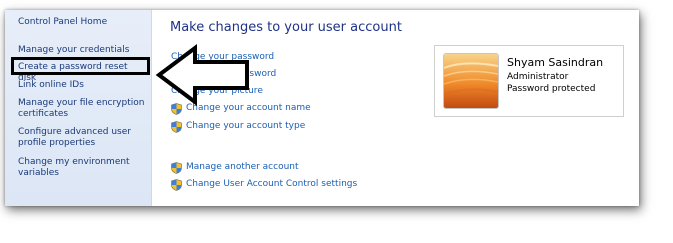 Image resolution: width=673 pixels, height=243 pixels. Describe the element at coordinates (242, 167) in the screenshot. I see `manage-another-account-link: Manage another account` at that location.